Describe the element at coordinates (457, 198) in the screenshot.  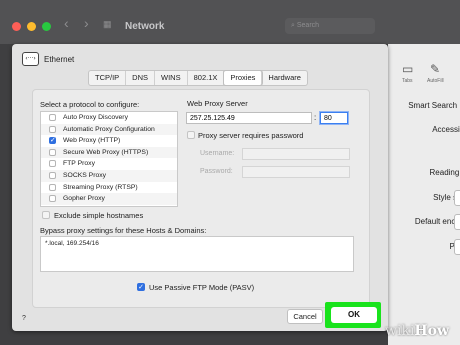
I see `style-sheet-select` at that location.